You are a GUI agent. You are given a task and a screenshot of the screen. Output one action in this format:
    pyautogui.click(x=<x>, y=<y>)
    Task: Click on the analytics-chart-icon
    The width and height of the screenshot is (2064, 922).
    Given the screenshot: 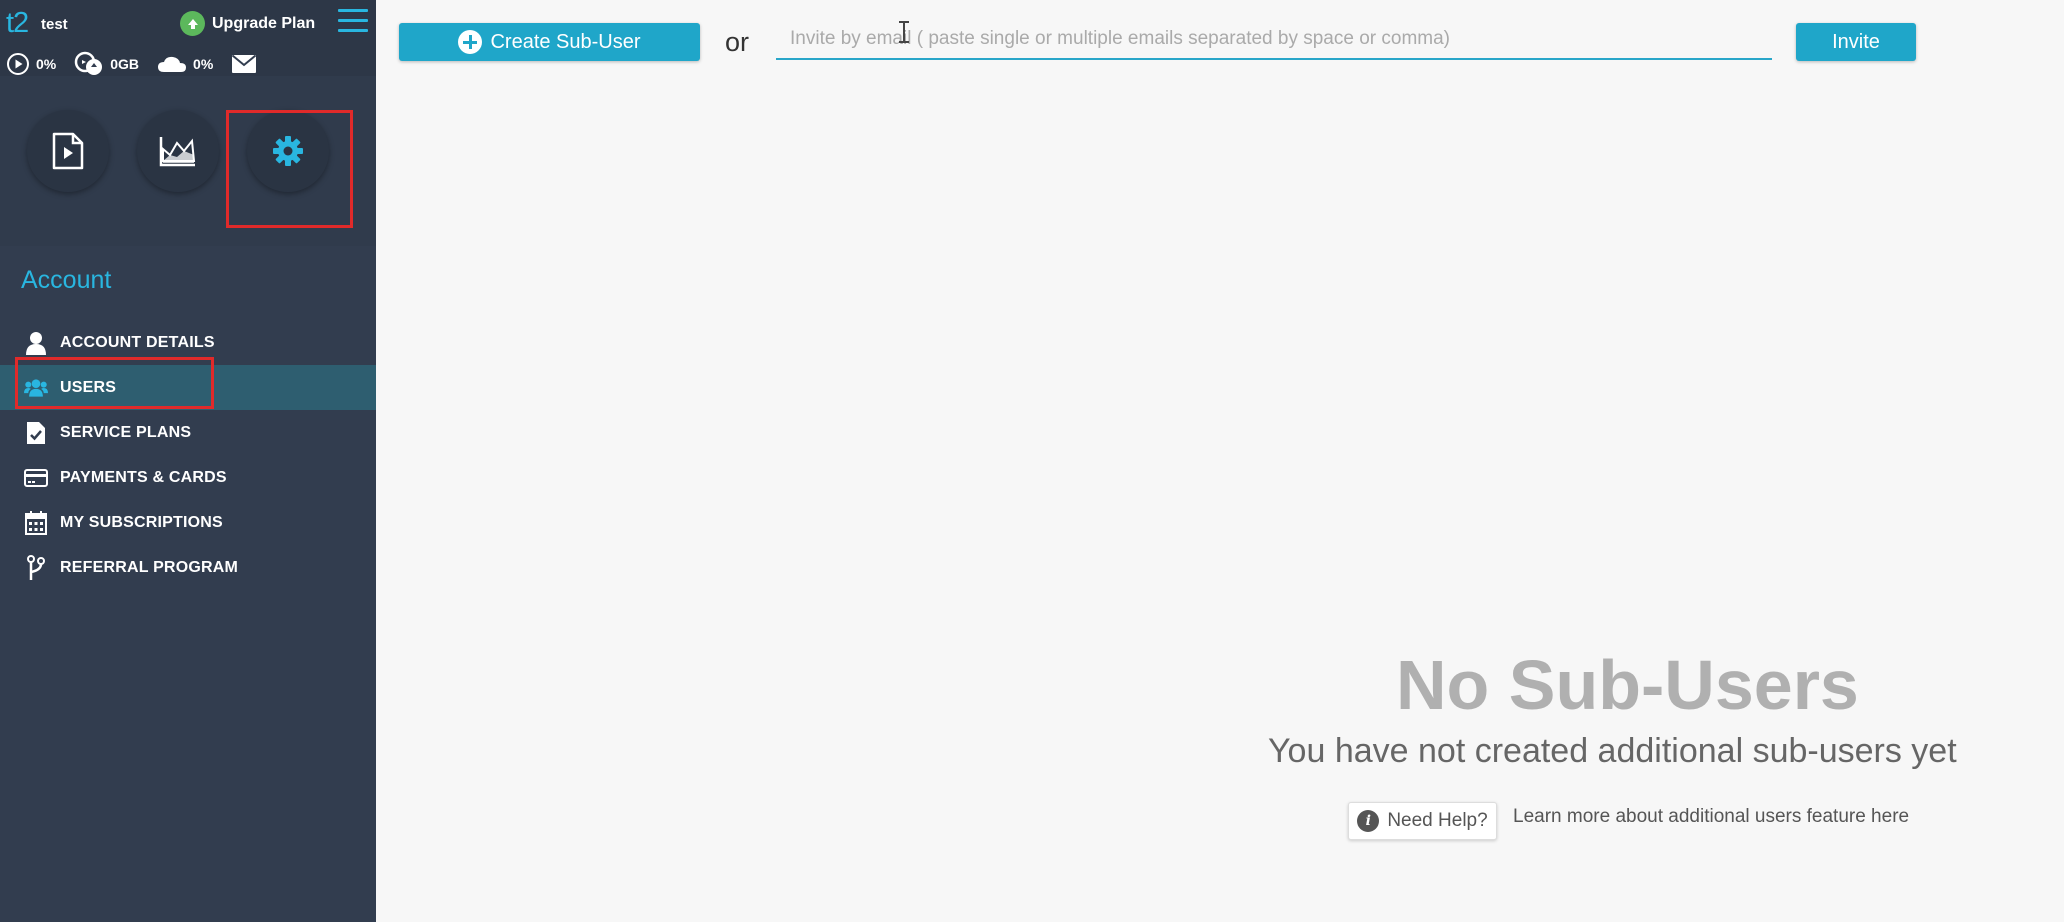 What is the action you would take?
    pyautogui.click(x=177, y=152)
    